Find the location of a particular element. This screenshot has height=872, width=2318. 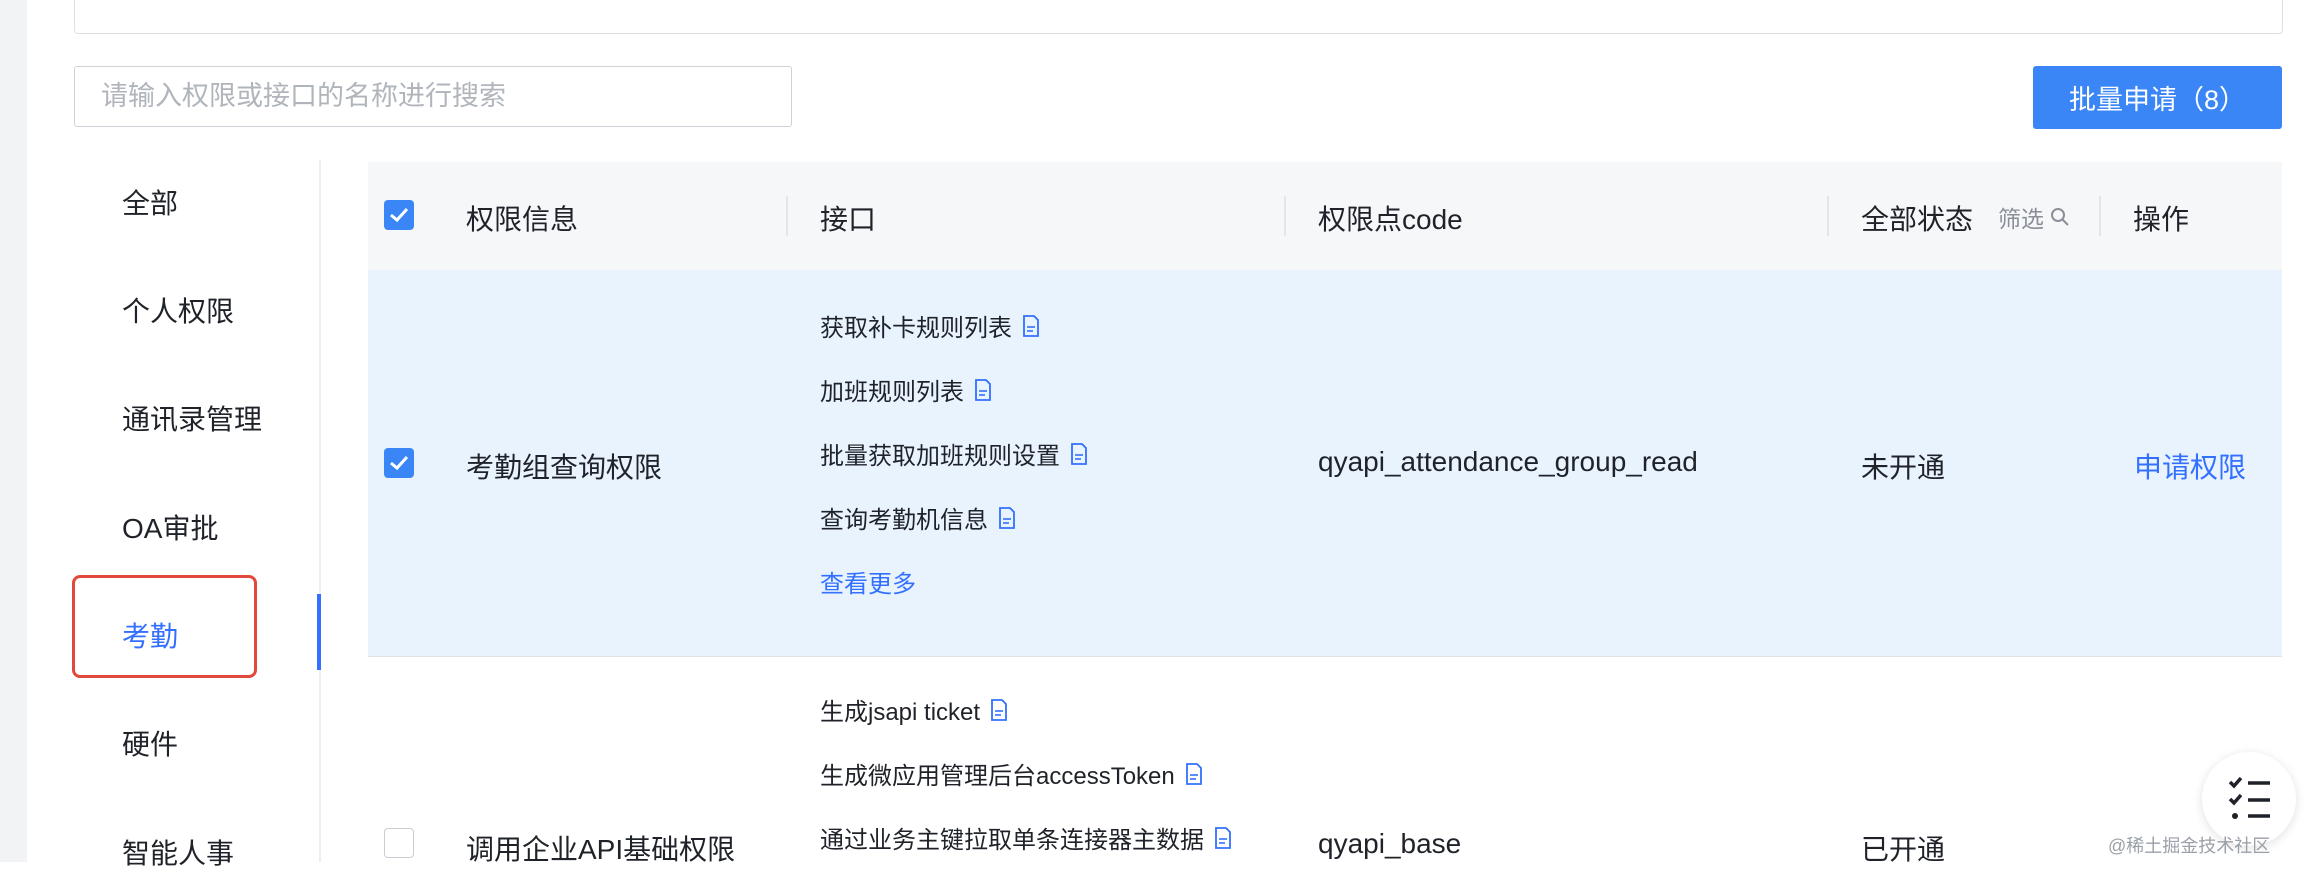

search-input is located at coordinates (445, 96).